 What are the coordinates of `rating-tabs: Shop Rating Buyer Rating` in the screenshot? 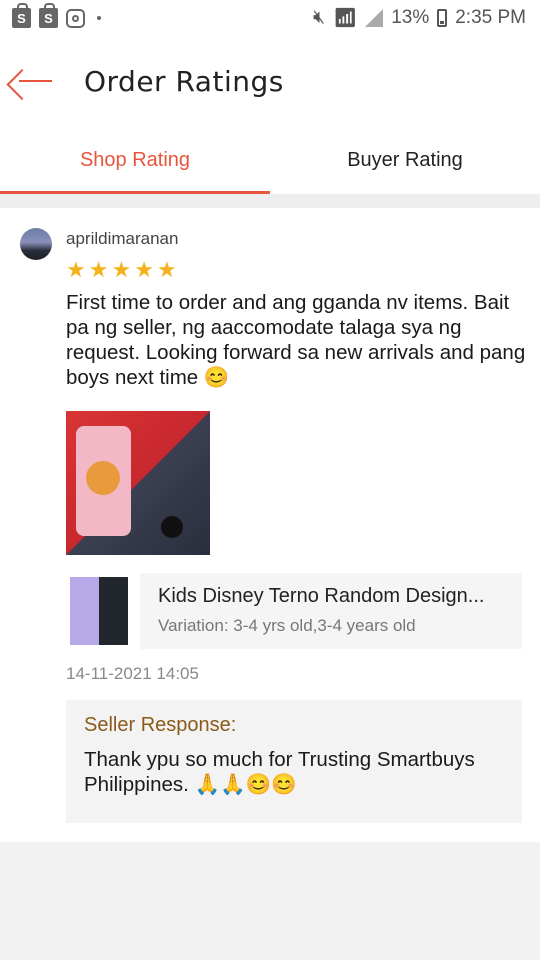 It's located at (270, 160).